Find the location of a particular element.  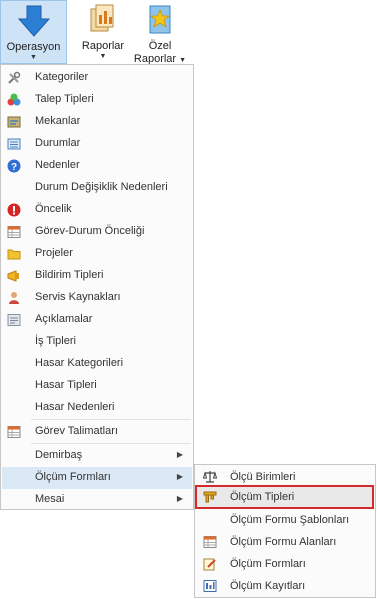

notes-icon is located at coordinates (14, 320).